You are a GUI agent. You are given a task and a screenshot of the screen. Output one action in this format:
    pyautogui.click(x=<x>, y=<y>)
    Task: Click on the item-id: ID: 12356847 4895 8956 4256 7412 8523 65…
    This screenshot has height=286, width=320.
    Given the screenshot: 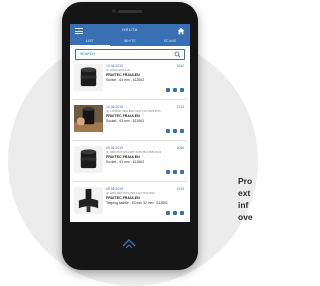 What is the action you would take?
    pyautogui.click(x=133, y=111)
    